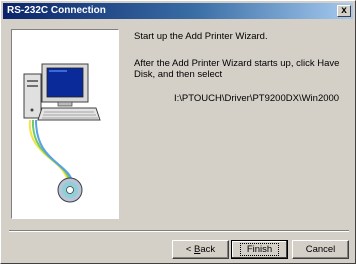 This screenshot has height=264, width=356. Describe the element at coordinates (178, 11) in the screenshot. I see `title-bar: RS-232C Connection x` at that location.